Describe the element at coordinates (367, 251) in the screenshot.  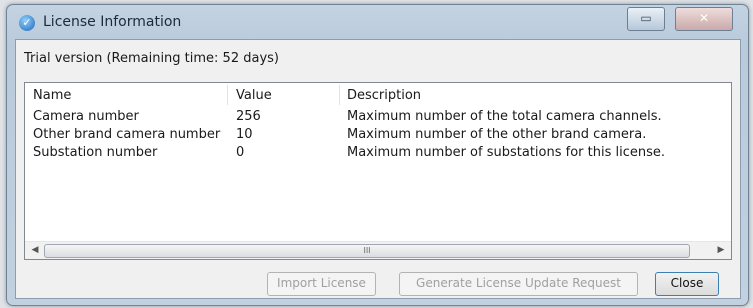
I see `scrollbar-thumb: III` at that location.